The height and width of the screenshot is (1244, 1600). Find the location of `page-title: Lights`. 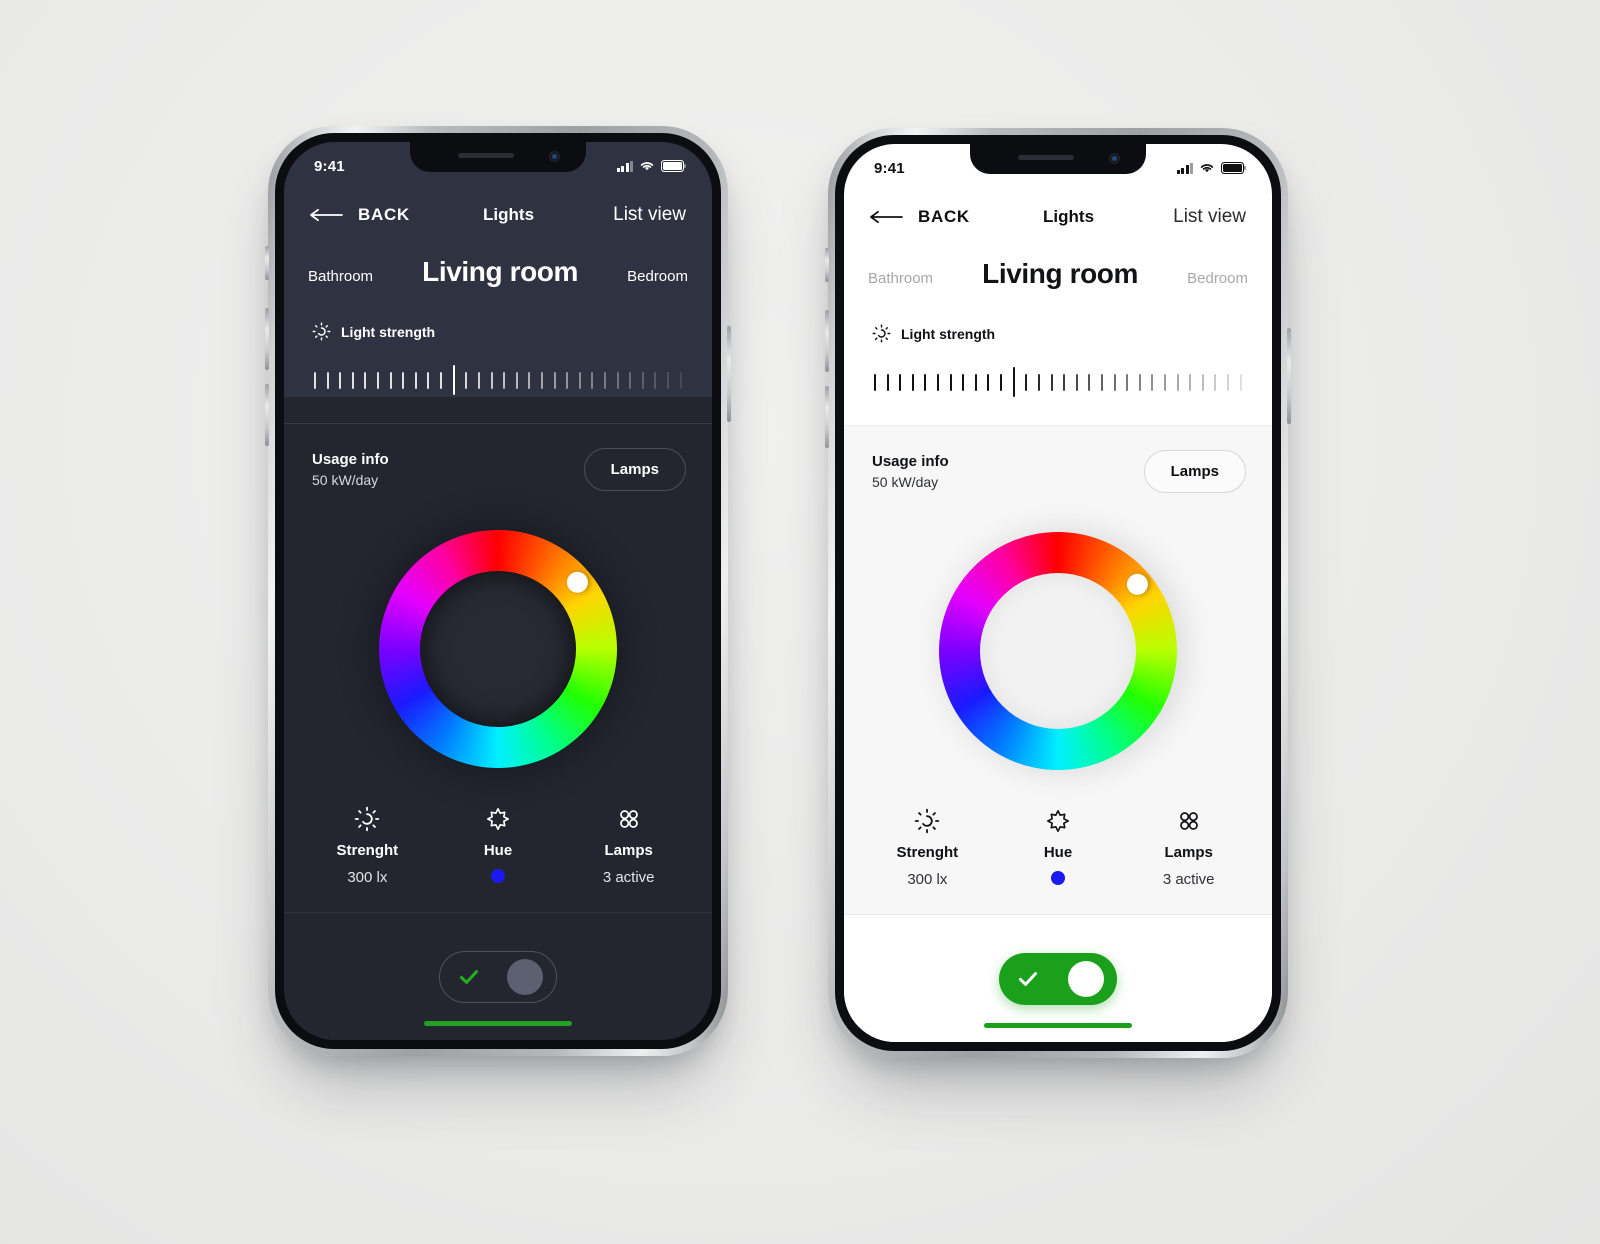

page-title: Lights is located at coordinates (509, 214).